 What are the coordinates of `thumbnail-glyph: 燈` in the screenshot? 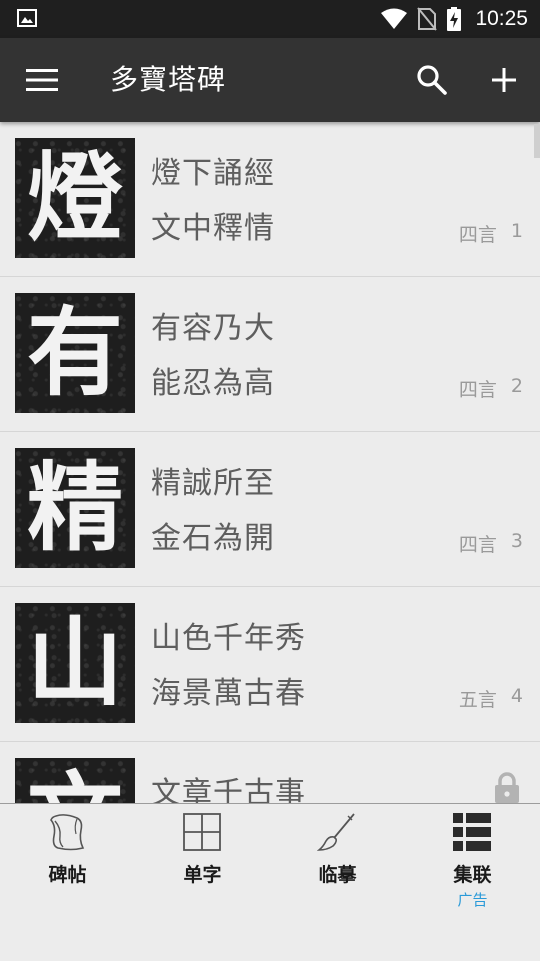 It's located at (75, 197).